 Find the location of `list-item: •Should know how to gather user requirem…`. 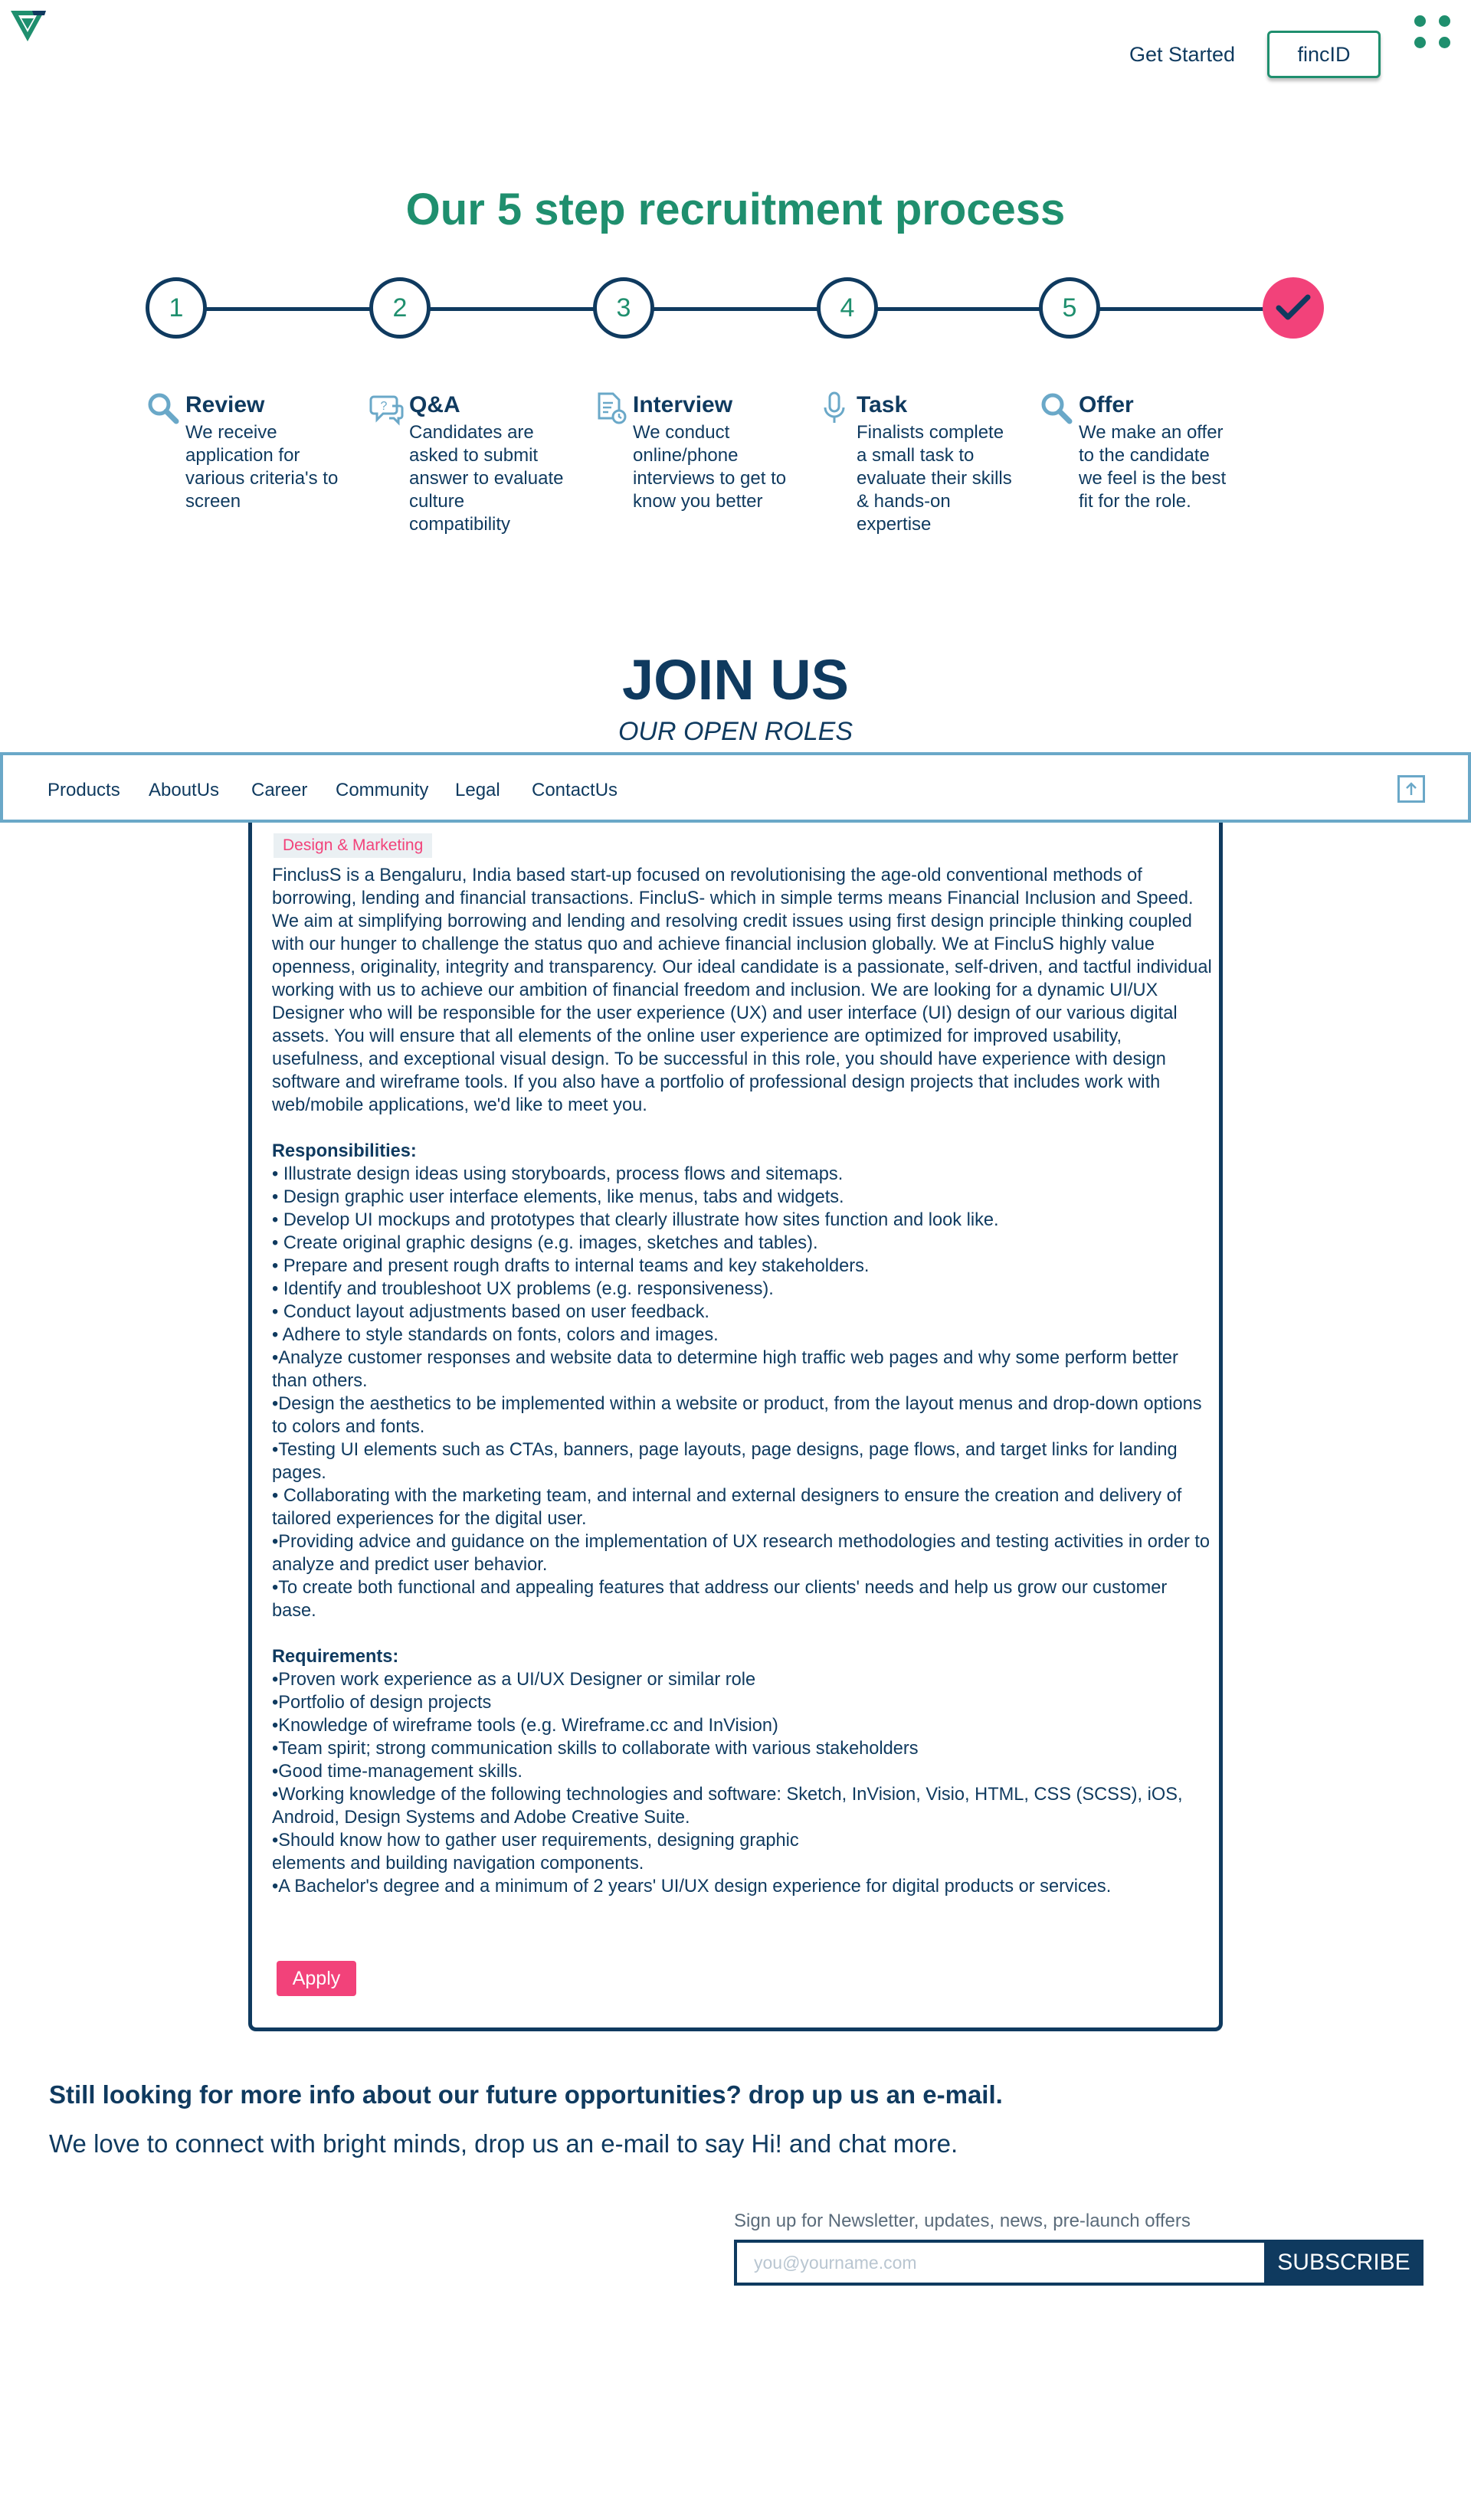

list-item: •Should know how to gather user requirem… is located at coordinates (535, 1852).